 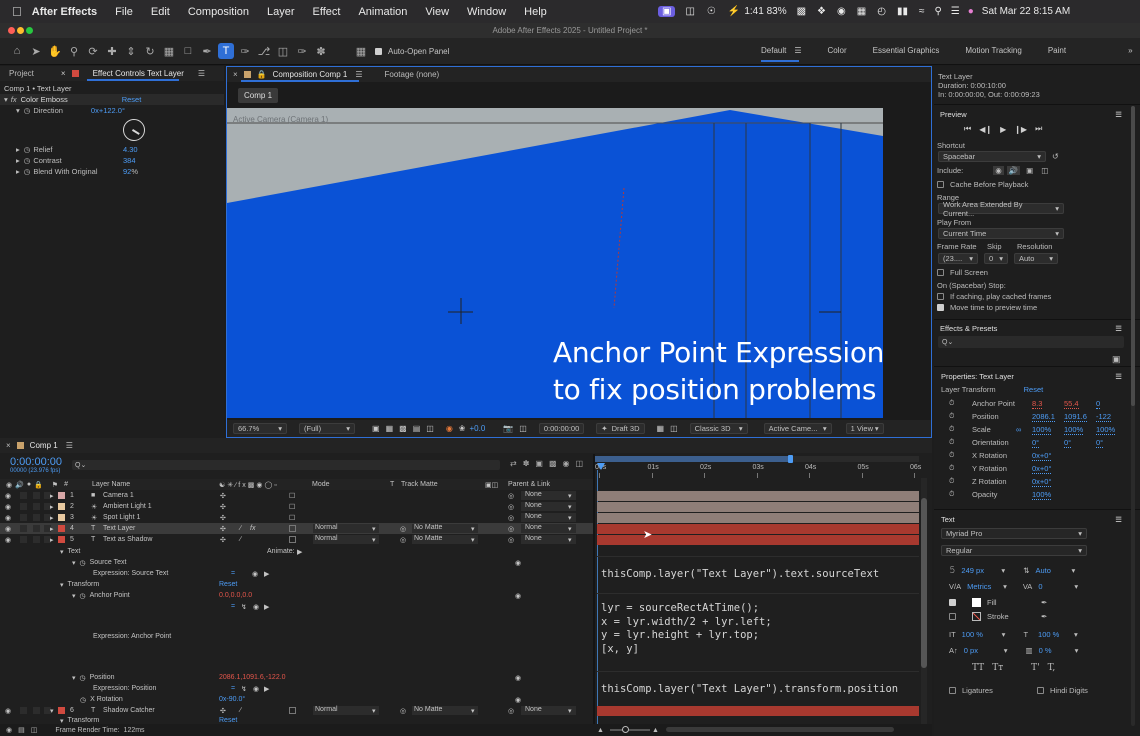 I want to click on selection-tool-icon: ➤, so click(x=36, y=51).